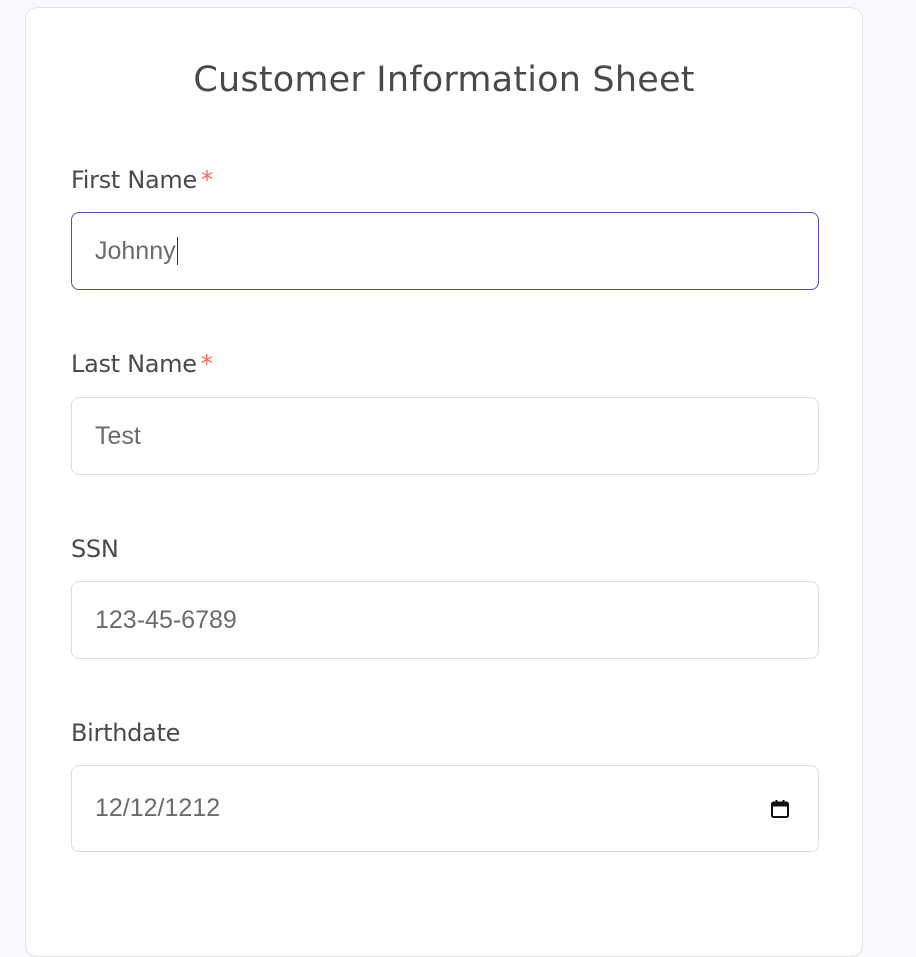 The width and height of the screenshot is (916, 957). Describe the element at coordinates (445, 808) in the screenshot. I see `birthdate-input: 12/12/1212` at that location.